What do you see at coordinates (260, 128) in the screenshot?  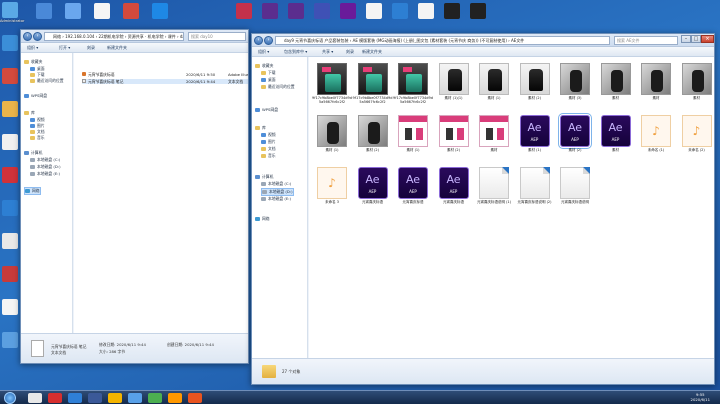 I see `nav-libraries: 库` at bounding box center [260, 128].